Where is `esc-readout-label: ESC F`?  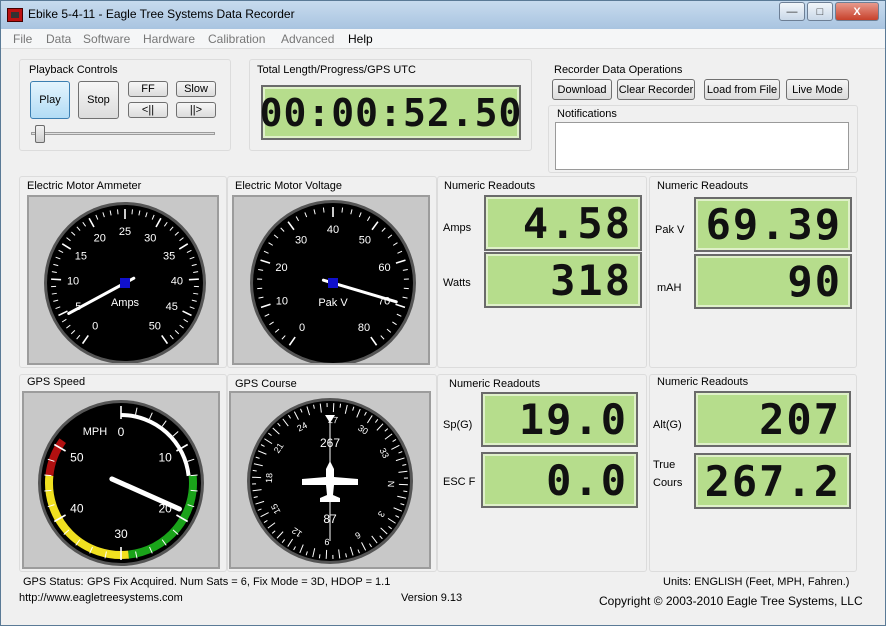
esc-readout-label: ESC F is located at coordinates (459, 482).